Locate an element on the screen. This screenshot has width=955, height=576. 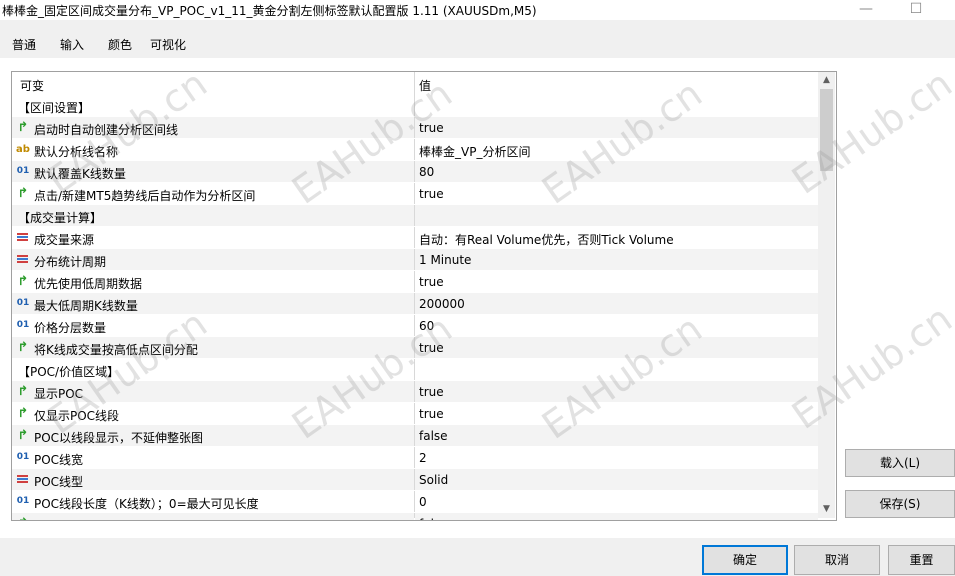
tab-colors: 颜色 is located at coordinates (120, 44).